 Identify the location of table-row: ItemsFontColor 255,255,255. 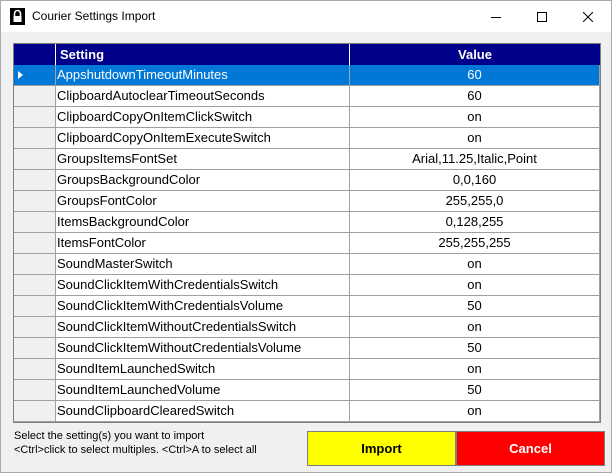
(307, 243).